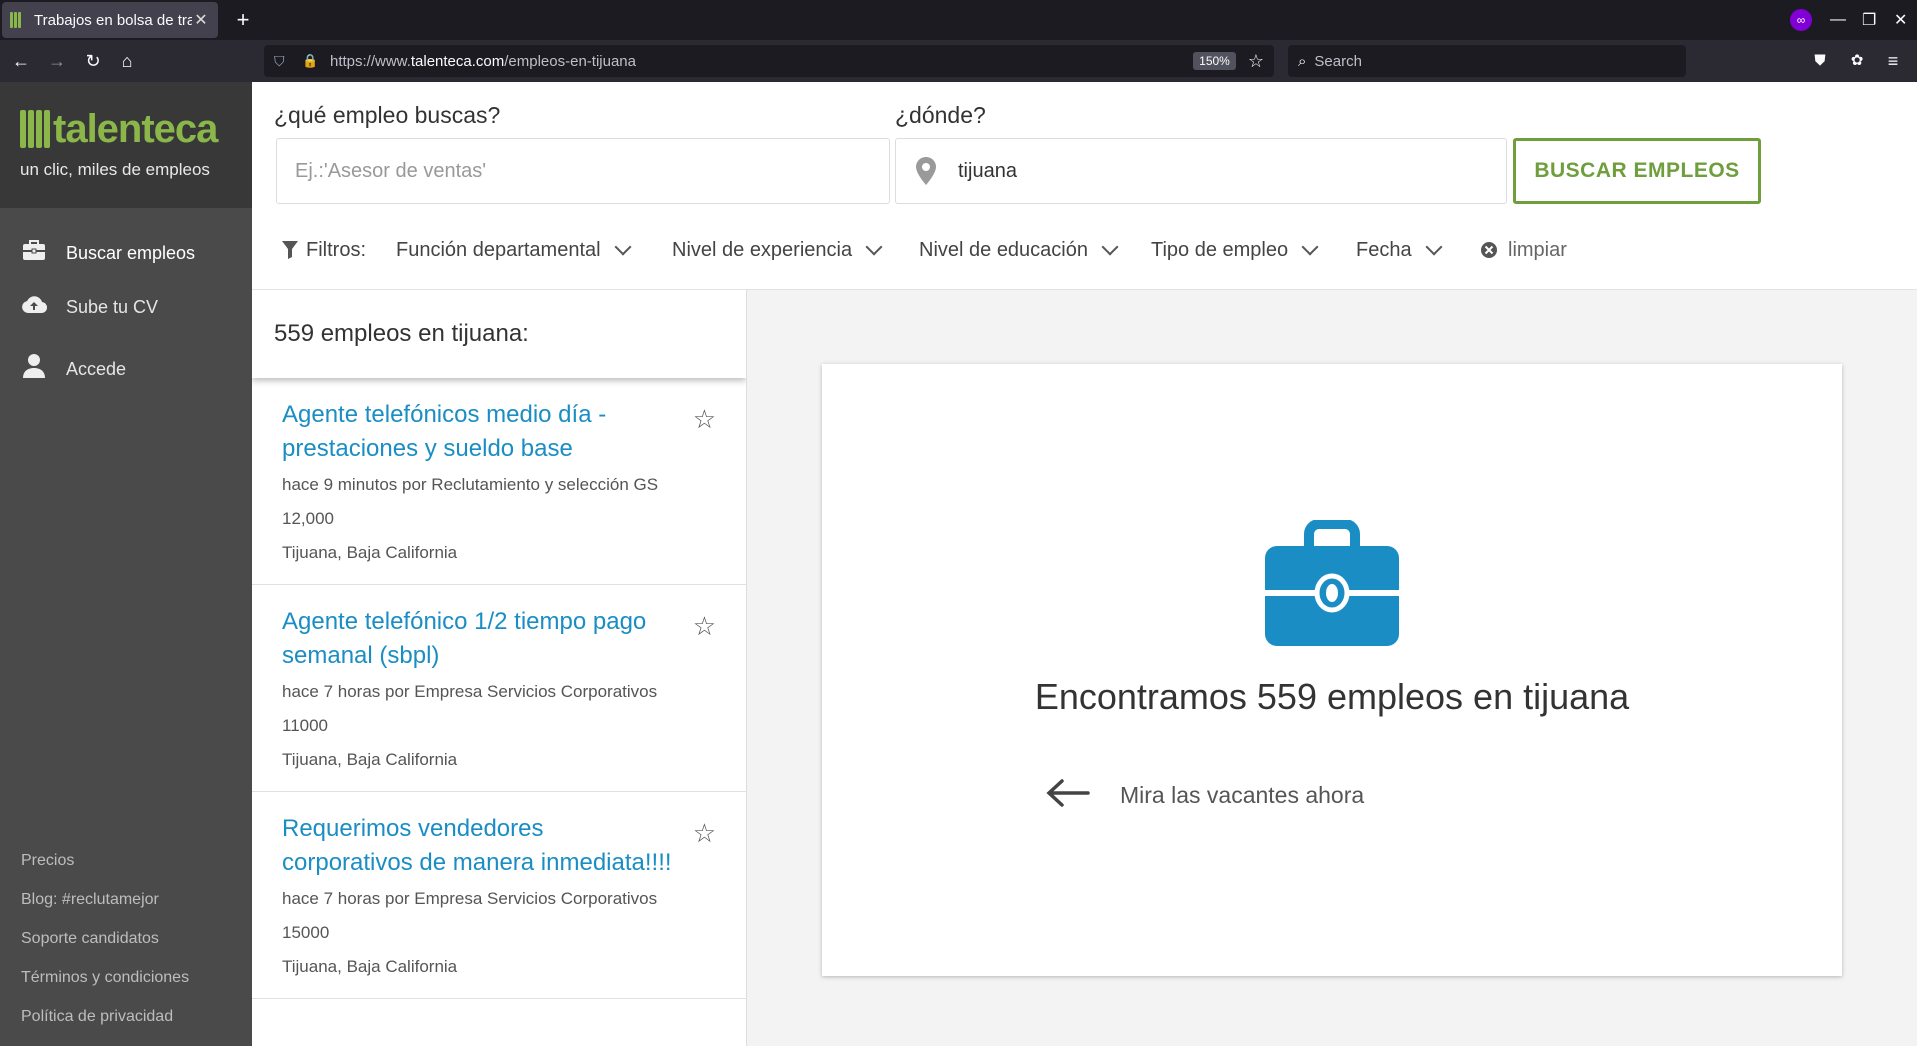  What do you see at coordinates (336, 249) in the screenshot?
I see `filters-label-text: Filtros:` at bounding box center [336, 249].